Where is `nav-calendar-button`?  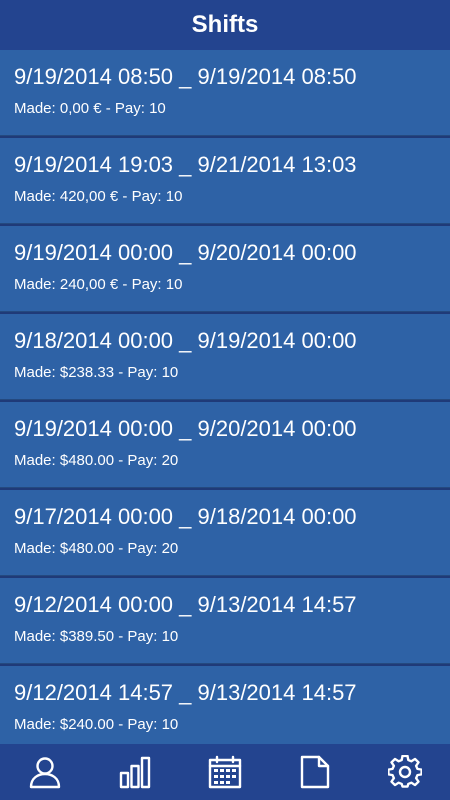 nav-calendar-button is located at coordinates (225, 772).